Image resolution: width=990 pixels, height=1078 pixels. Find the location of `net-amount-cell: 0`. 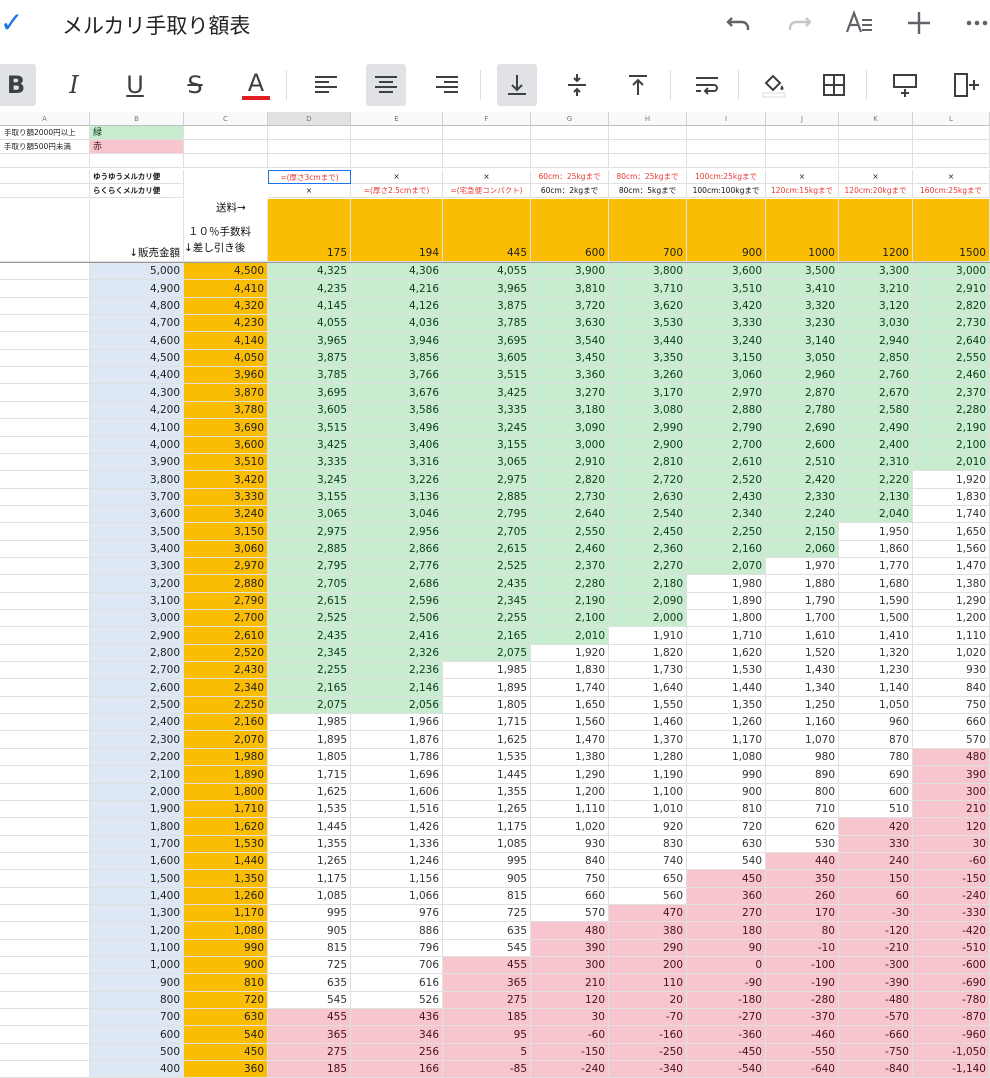

net-amount-cell: 0 is located at coordinates (726, 965).